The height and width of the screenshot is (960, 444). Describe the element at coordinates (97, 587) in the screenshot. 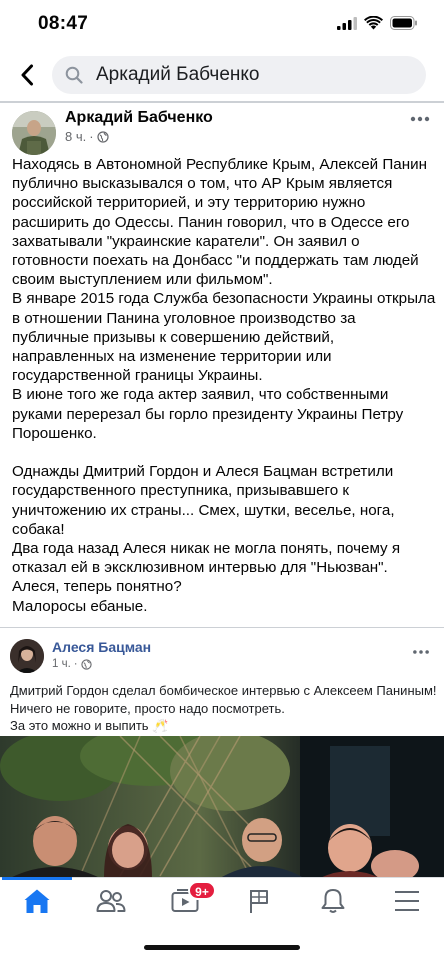

I see `post-paragraph: Алеся, теперь понятно?` at that location.